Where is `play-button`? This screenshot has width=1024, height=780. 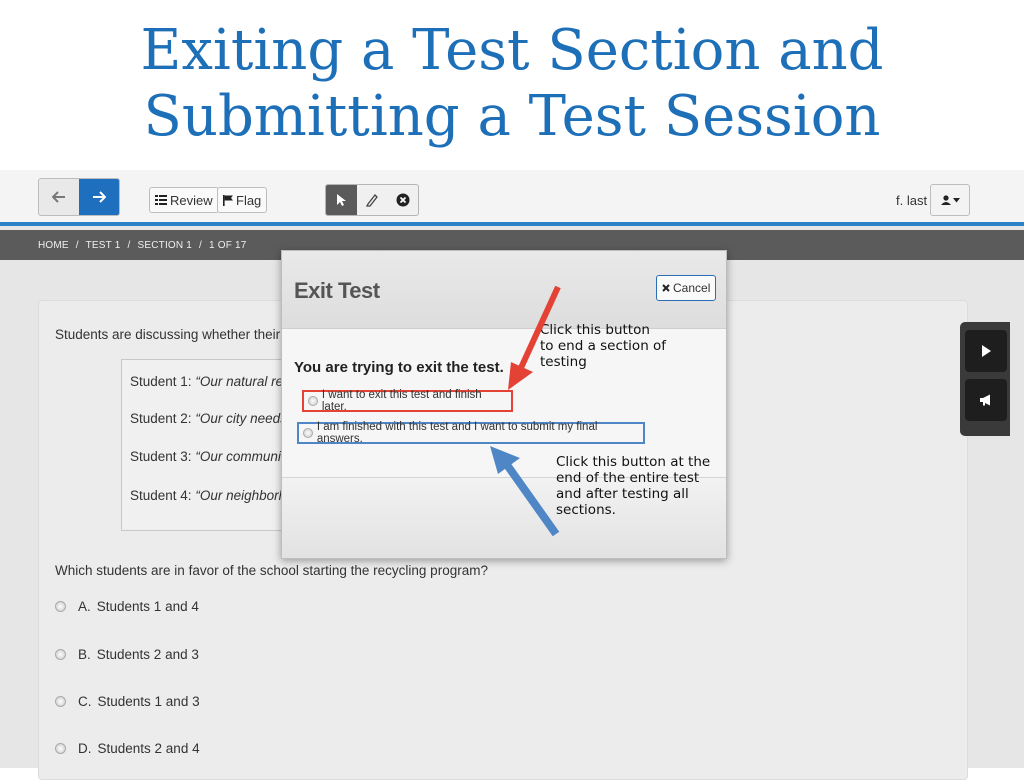
play-button is located at coordinates (986, 351).